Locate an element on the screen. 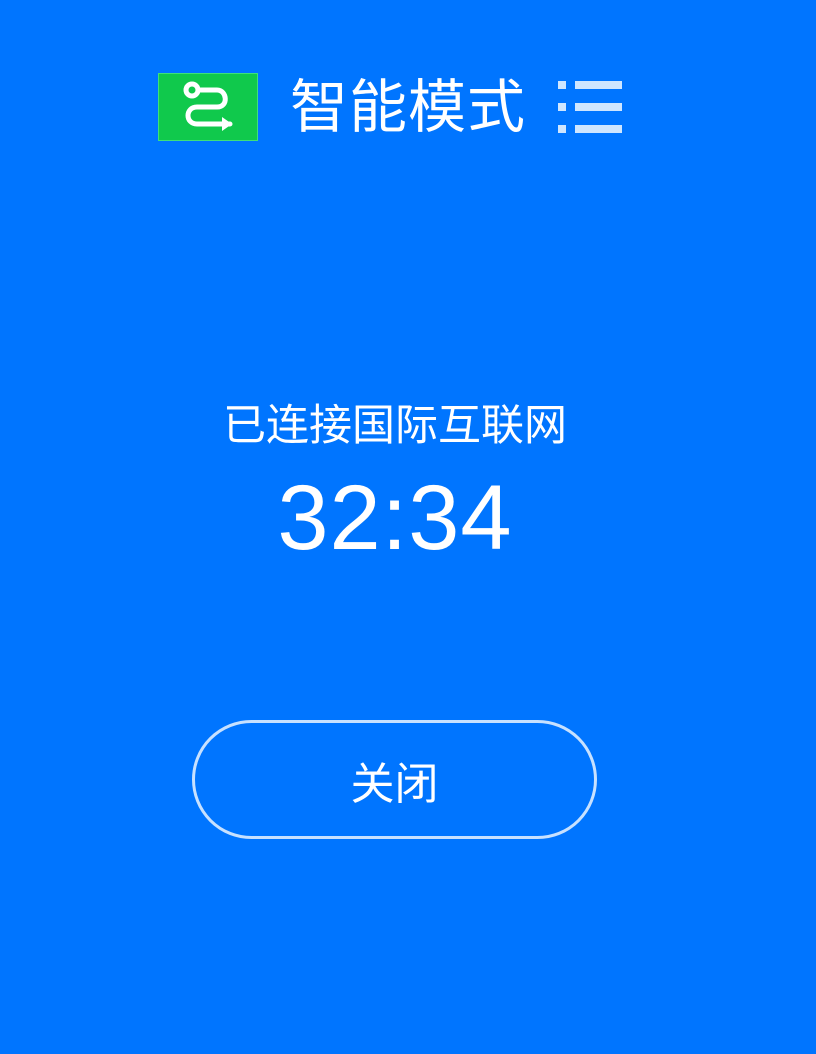 Image resolution: width=816 pixels, height=1054 pixels. close-button: 关闭 is located at coordinates (394, 779).